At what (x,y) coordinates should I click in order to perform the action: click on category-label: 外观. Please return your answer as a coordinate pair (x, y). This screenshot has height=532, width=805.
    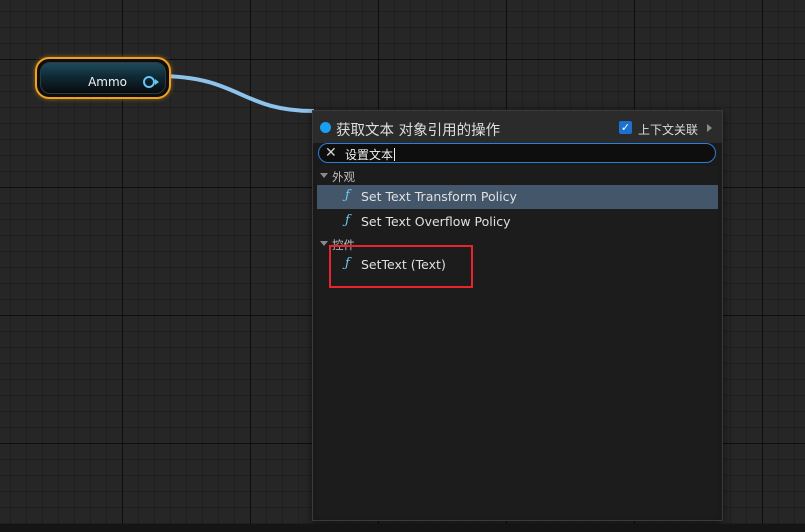
    Looking at the image, I should click on (343, 177).